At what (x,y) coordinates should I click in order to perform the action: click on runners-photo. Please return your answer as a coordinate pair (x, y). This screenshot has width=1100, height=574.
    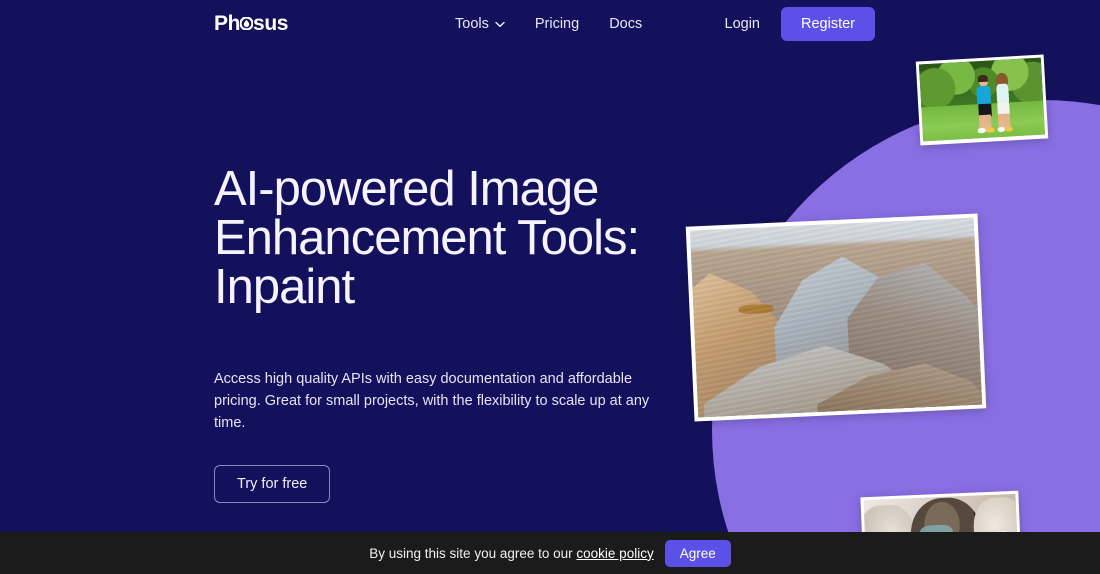
    Looking at the image, I should click on (982, 100).